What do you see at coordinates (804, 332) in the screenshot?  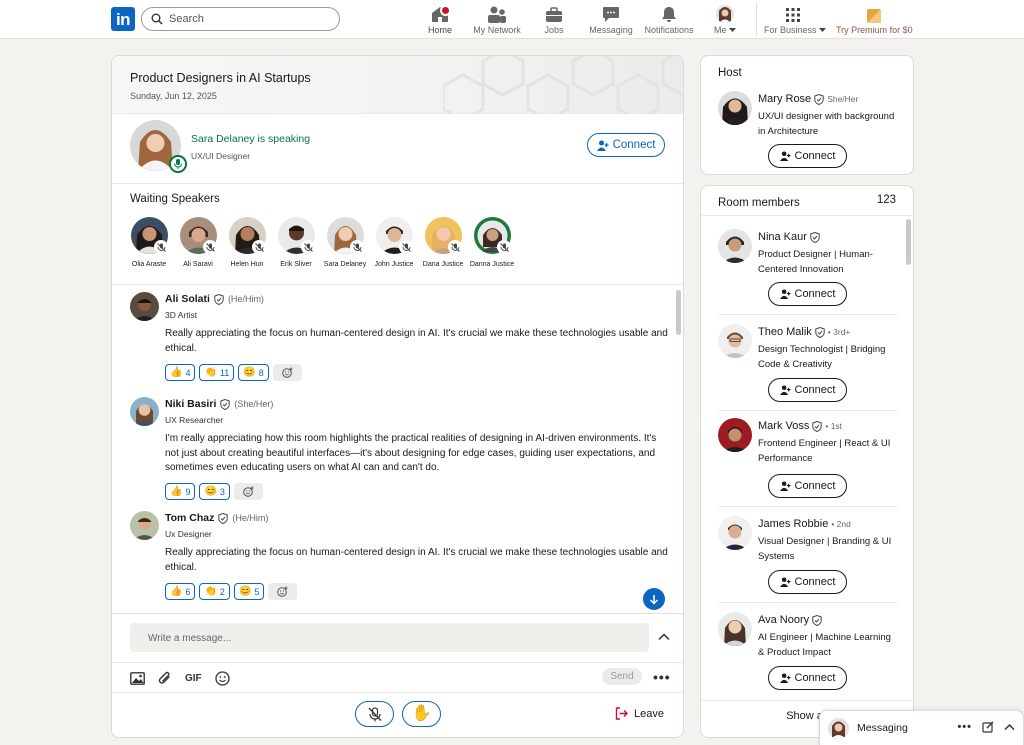 I see `member-name-row: Theo Malik • 3rd+` at bounding box center [804, 332].